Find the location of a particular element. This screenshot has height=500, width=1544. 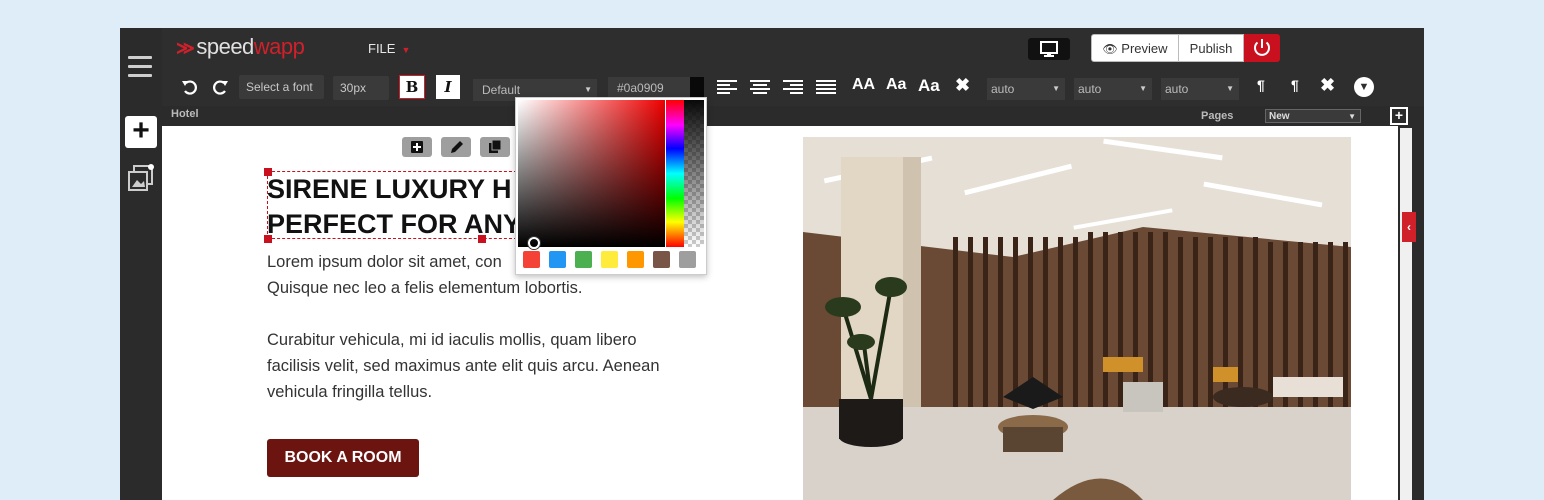

alpha-slider is located at coordinates (694, 173).